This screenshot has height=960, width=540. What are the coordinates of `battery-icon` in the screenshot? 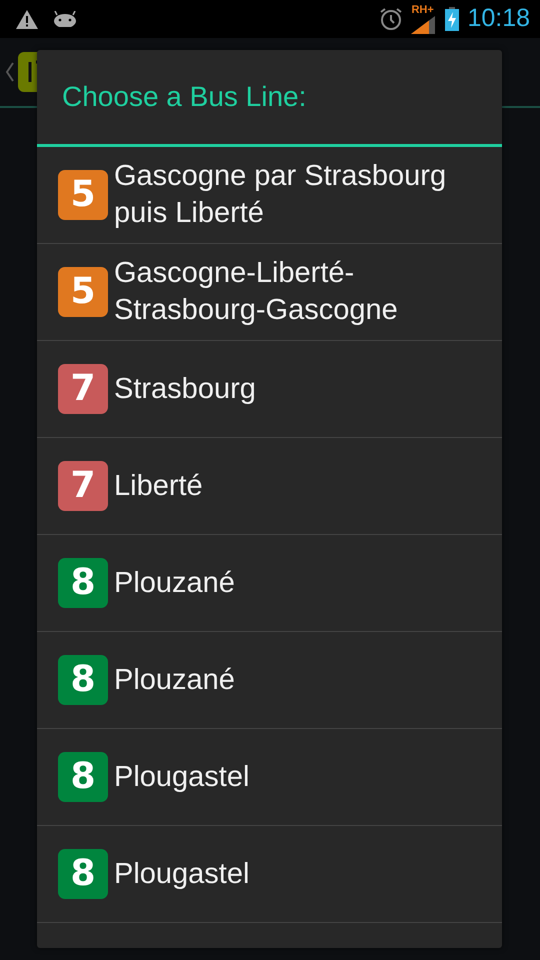 It's located at (452, 19).